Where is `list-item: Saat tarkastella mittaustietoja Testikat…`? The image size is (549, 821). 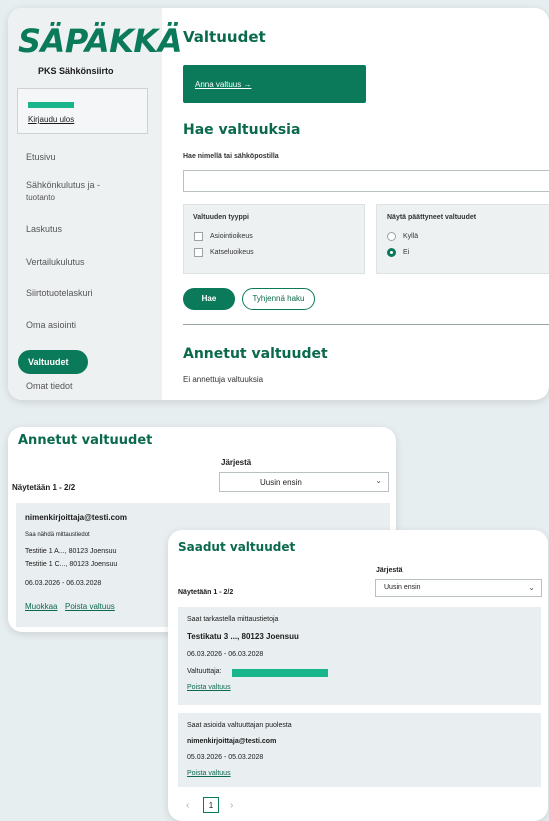 list-item: Saat tarkastella mittaustietoja Testikat… is located at coordinates (359, 656).